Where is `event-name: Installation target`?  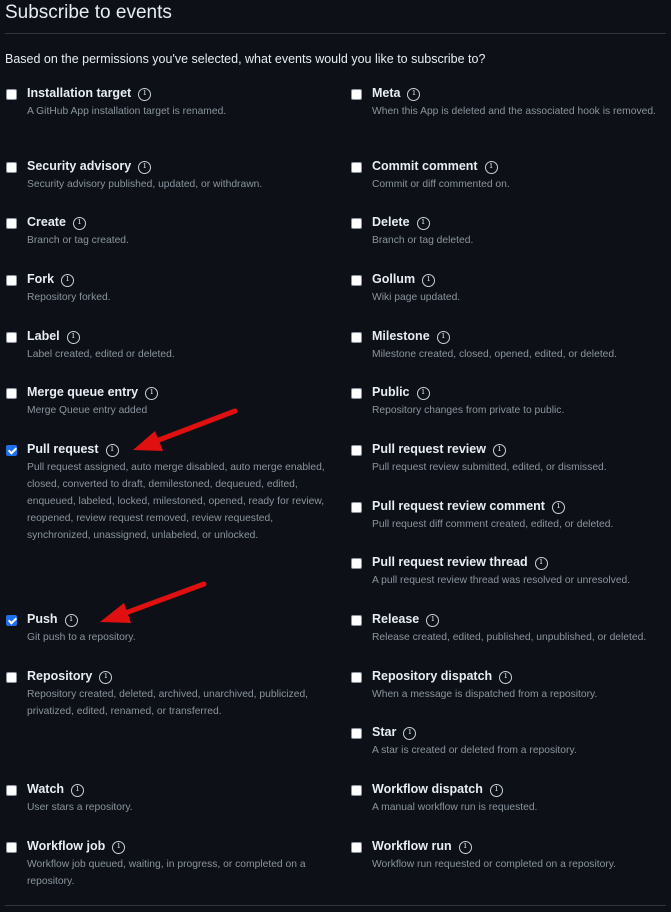
event-name: Installation target is located at coordinates (89, 93).